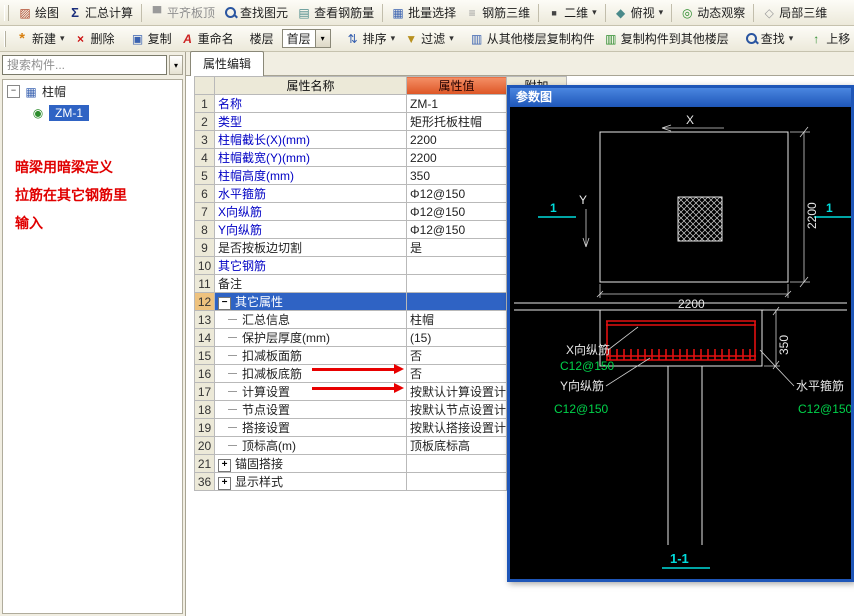  What do you see at coordinates (712, 12) in the screenshot?
I see `orbit-button: ◎ 动态观察` at bounding box center [712, 12].